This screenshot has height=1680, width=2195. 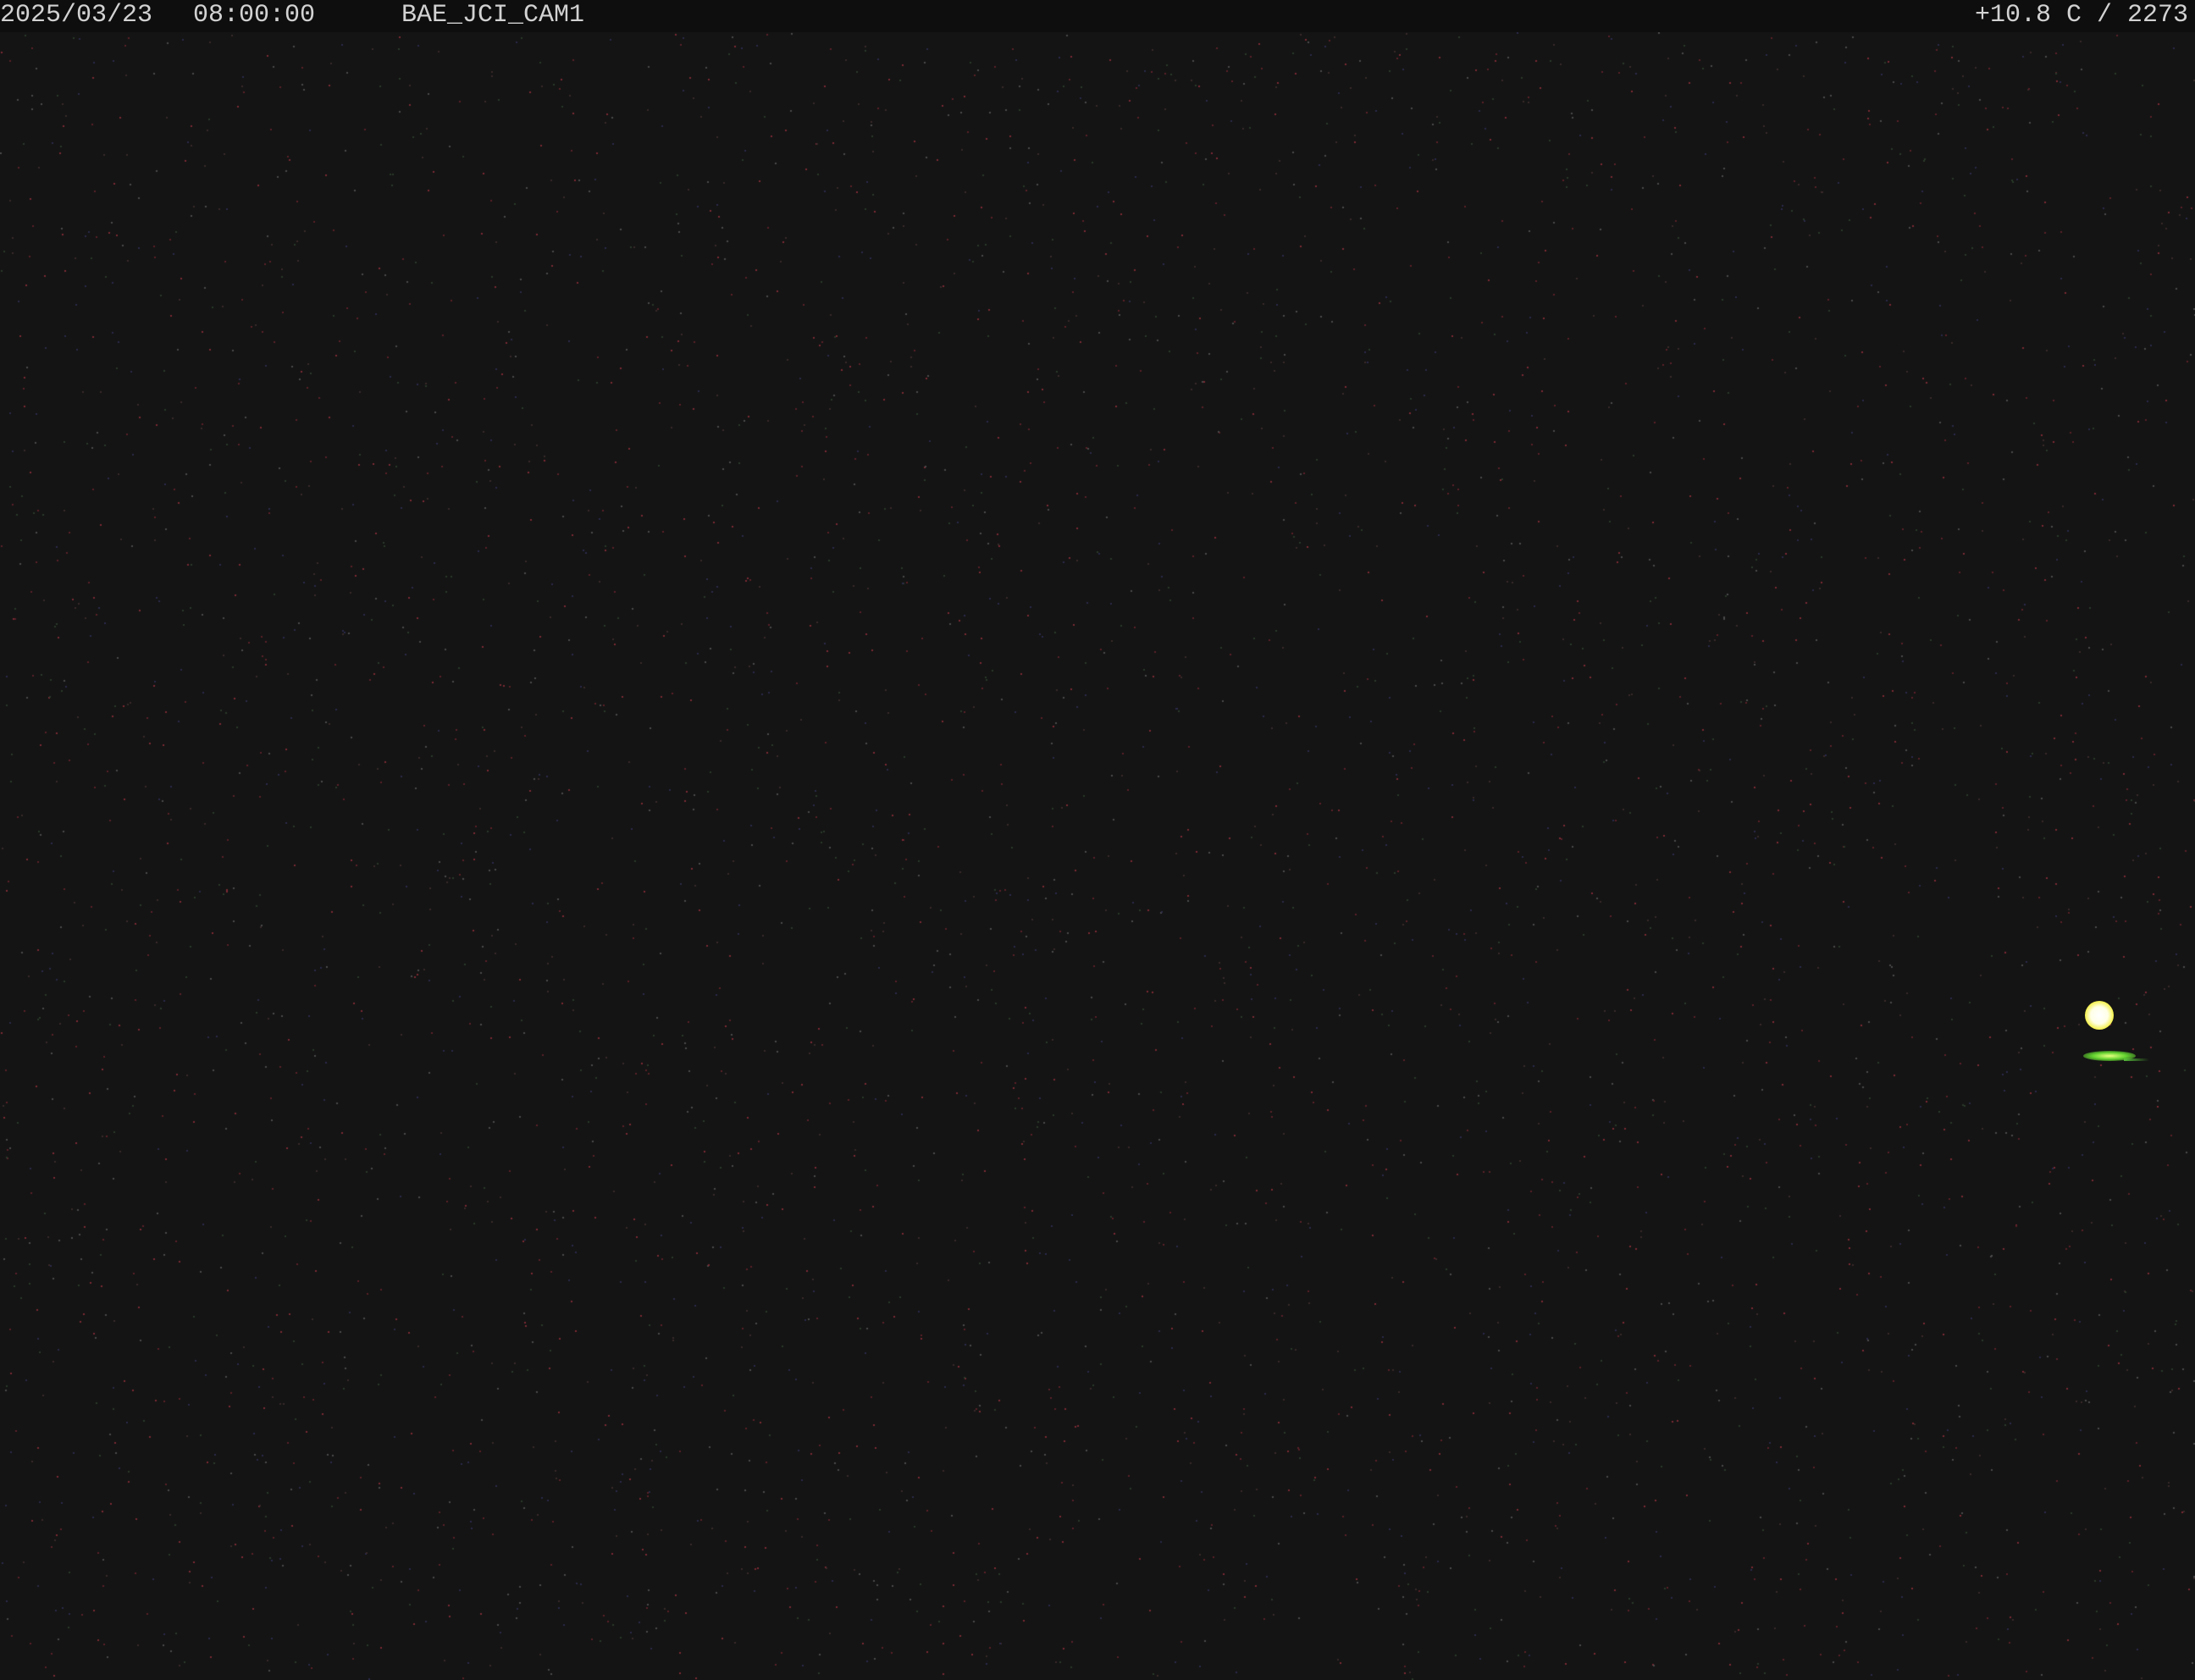 I want to click on lens-glare-tail, so click(x=2137, y=1059).